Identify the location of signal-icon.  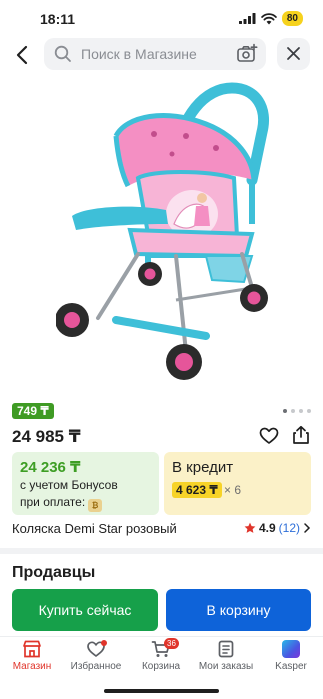
(247, 18).